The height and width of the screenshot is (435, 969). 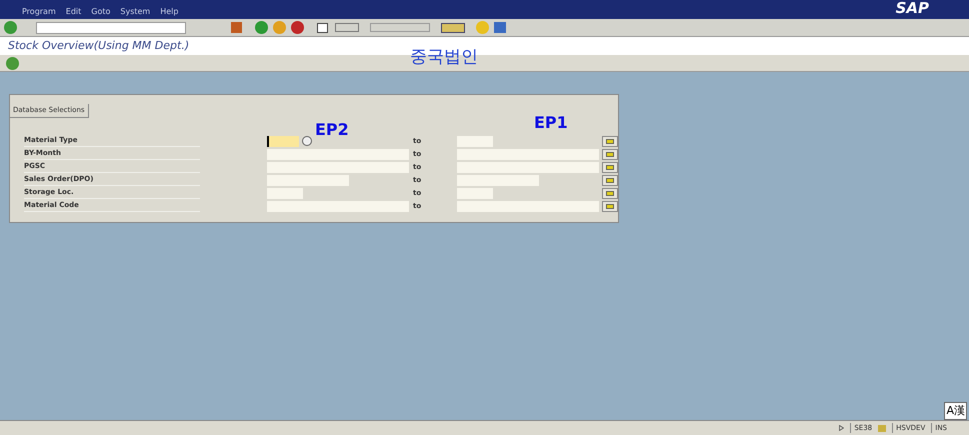 I want to click on sap-logo: SAP, so click(x=912, y=8).